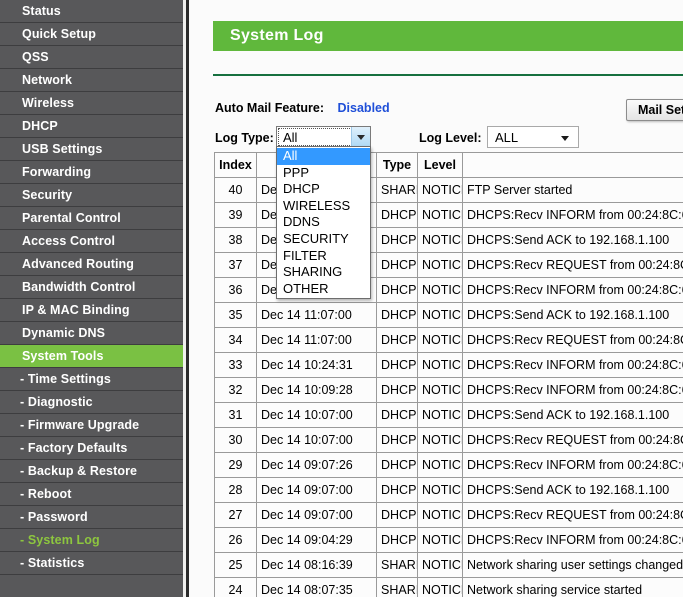  What do you see at coordinates (235, 587) in the screenshot?
I see `log-index-cell: 24` at bounding box center [235, 587].